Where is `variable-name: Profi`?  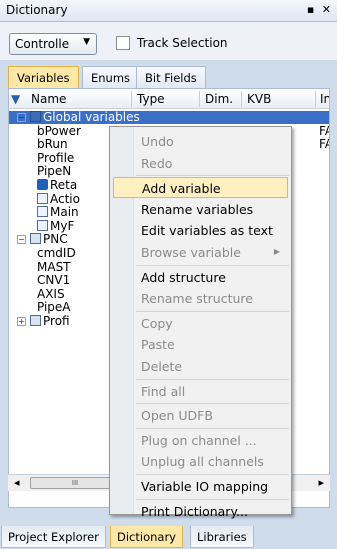
variable-name: Profi is located at coordinates (56, 321).